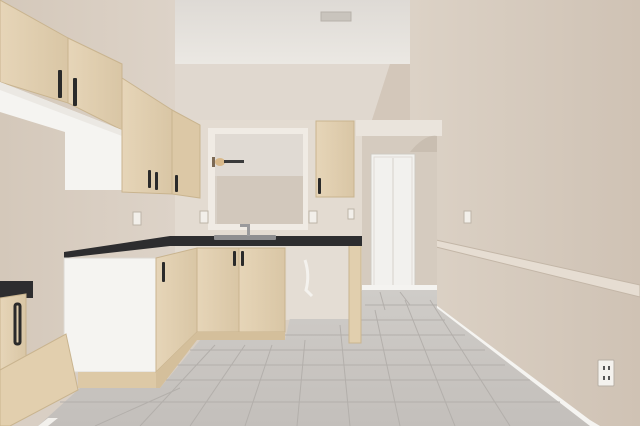 The width and height of the screenshot is (640, 426). I want to click on light-switch-icon, so click(467, 217).